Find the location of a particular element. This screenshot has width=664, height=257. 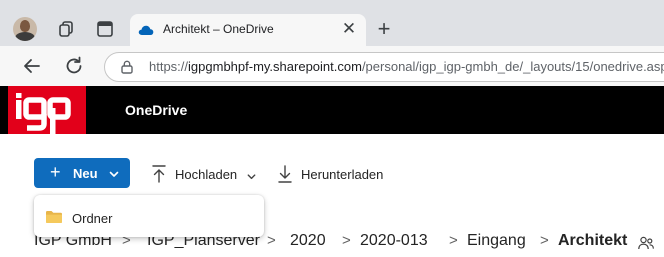

igp-logo is located at coordinates (47, 110).